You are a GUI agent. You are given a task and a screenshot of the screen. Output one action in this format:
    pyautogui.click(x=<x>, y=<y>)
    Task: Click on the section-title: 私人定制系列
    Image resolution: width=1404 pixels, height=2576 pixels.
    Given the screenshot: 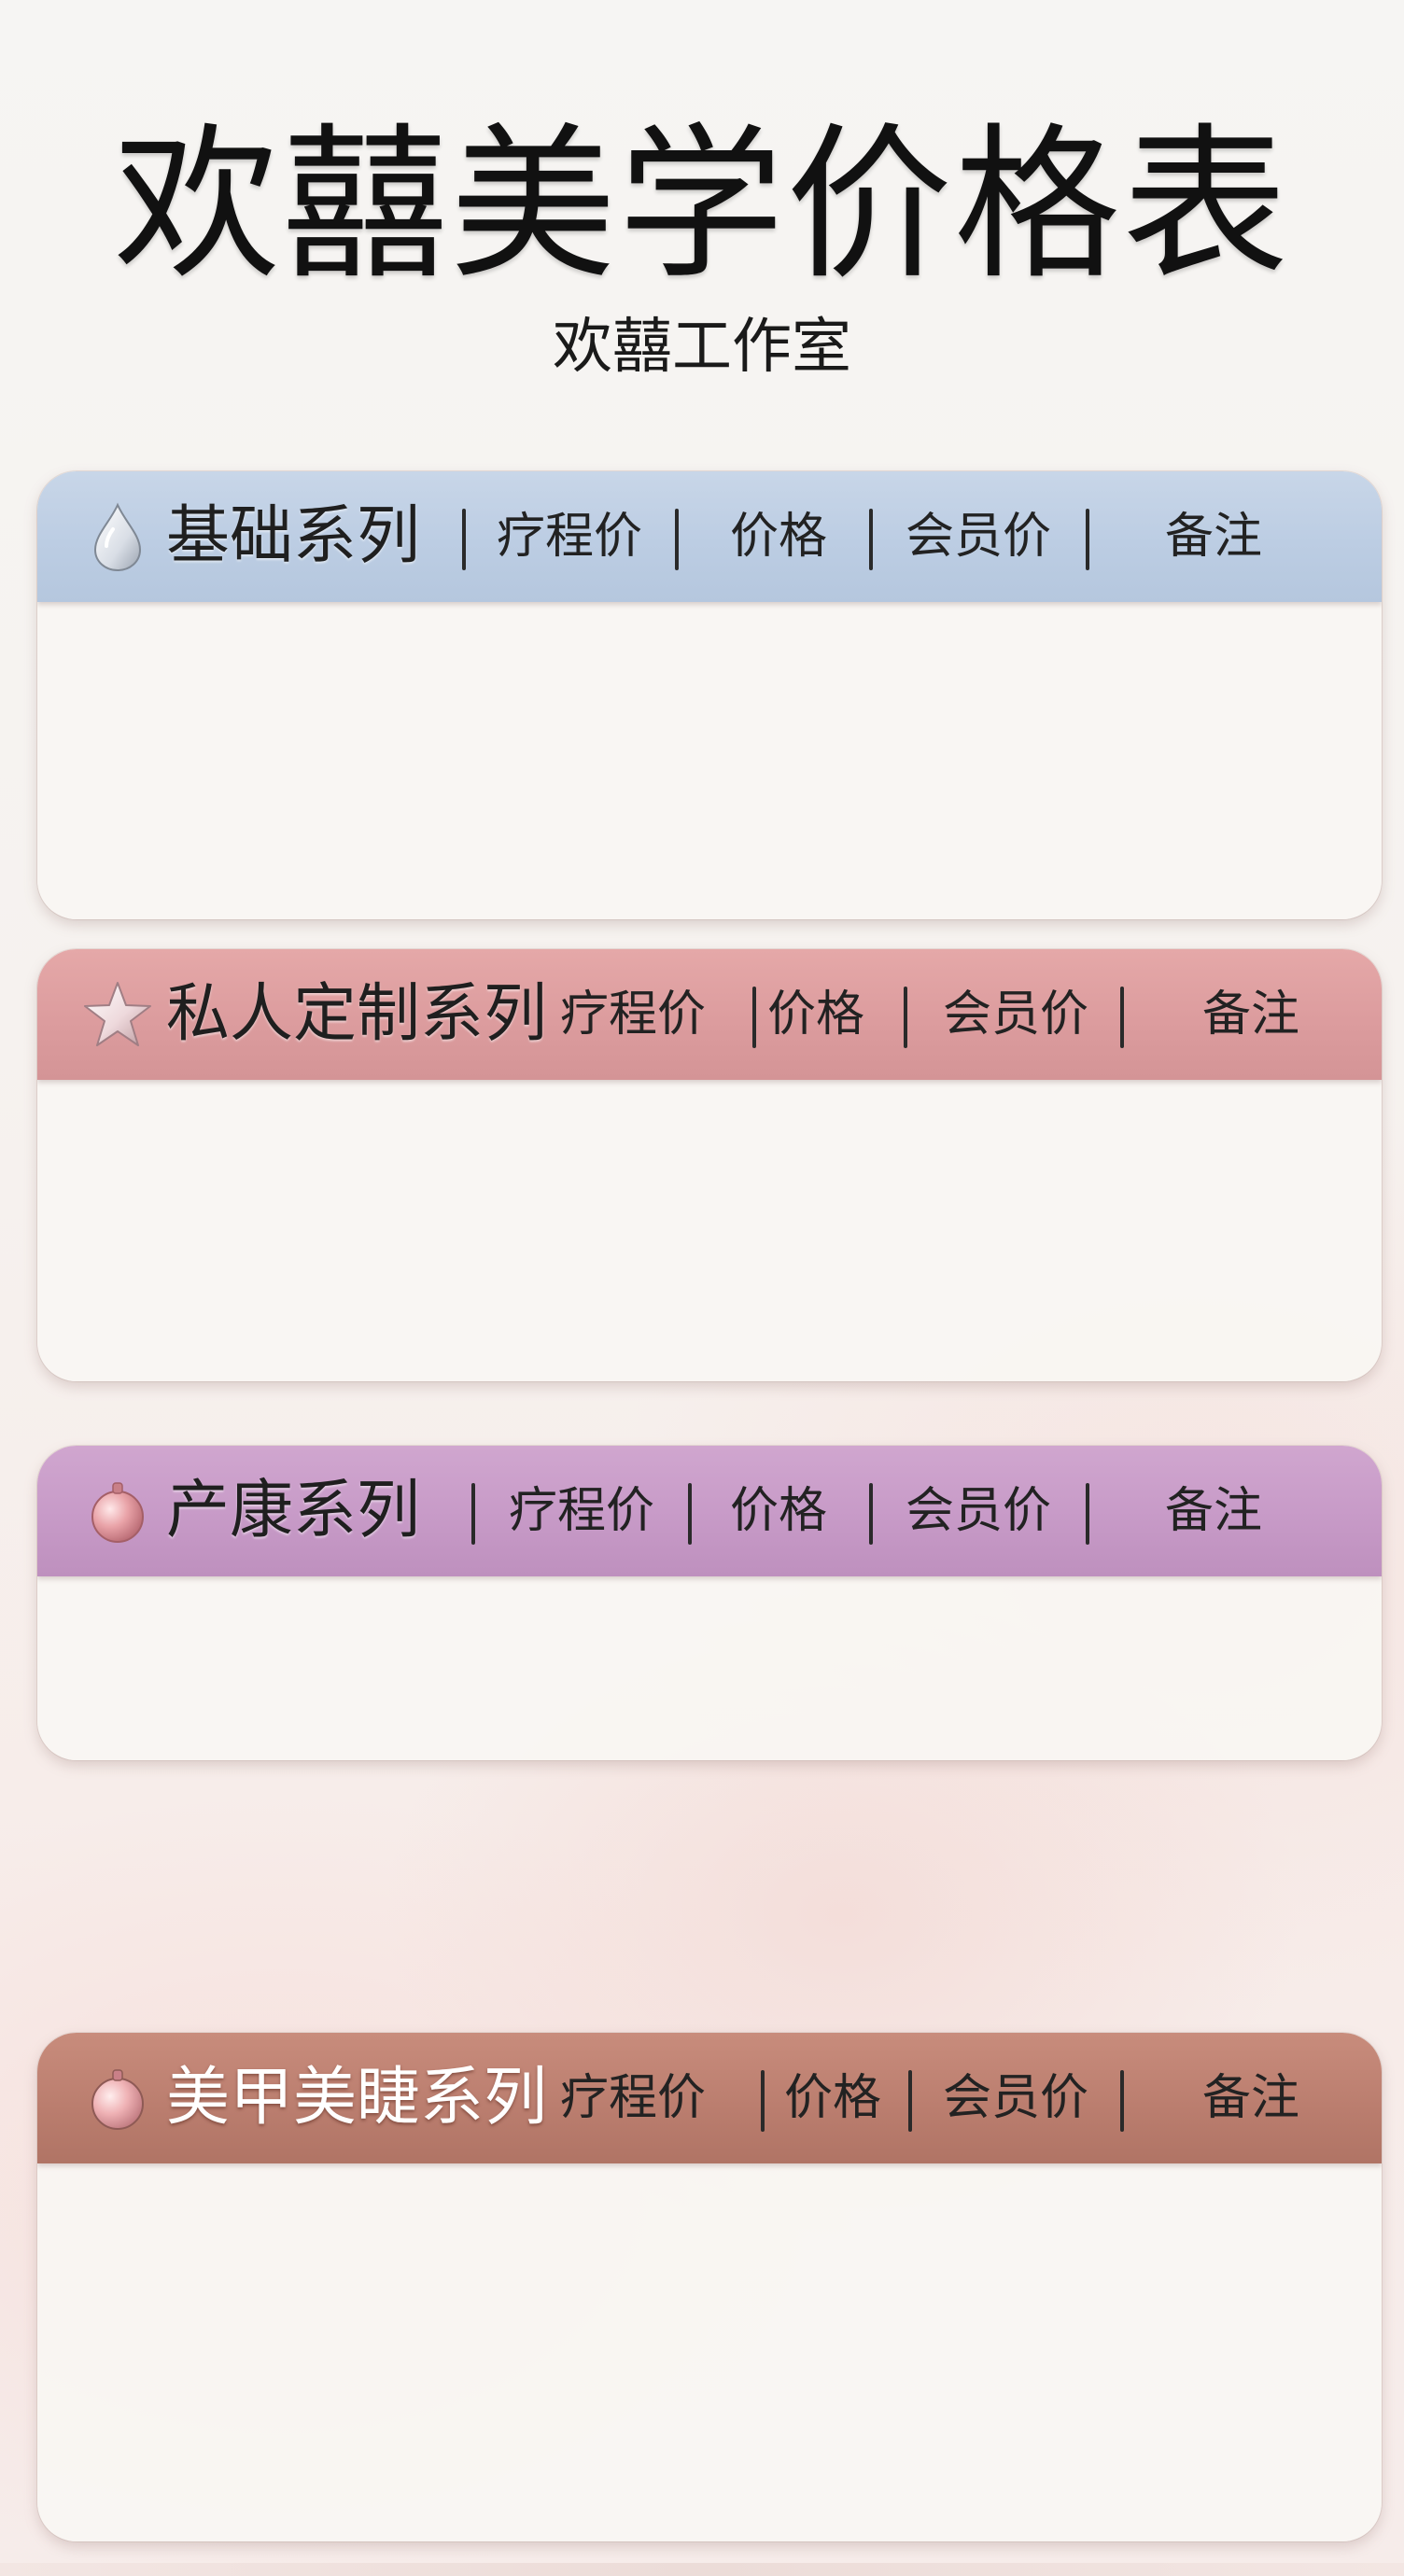 What is the action you would take?
    pyautogui.click(x=357, y=1014)
    